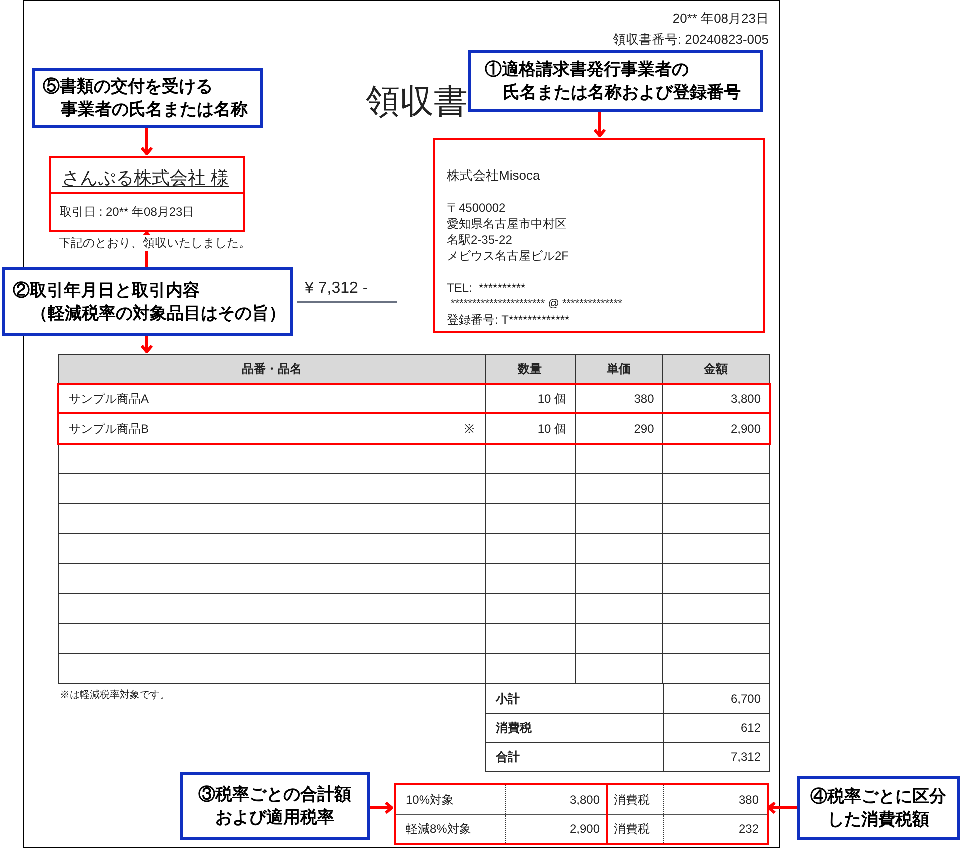  Describe the element at coordinates (745, 429) in the screenshot. I see `line-amount: 2,900` at that location.